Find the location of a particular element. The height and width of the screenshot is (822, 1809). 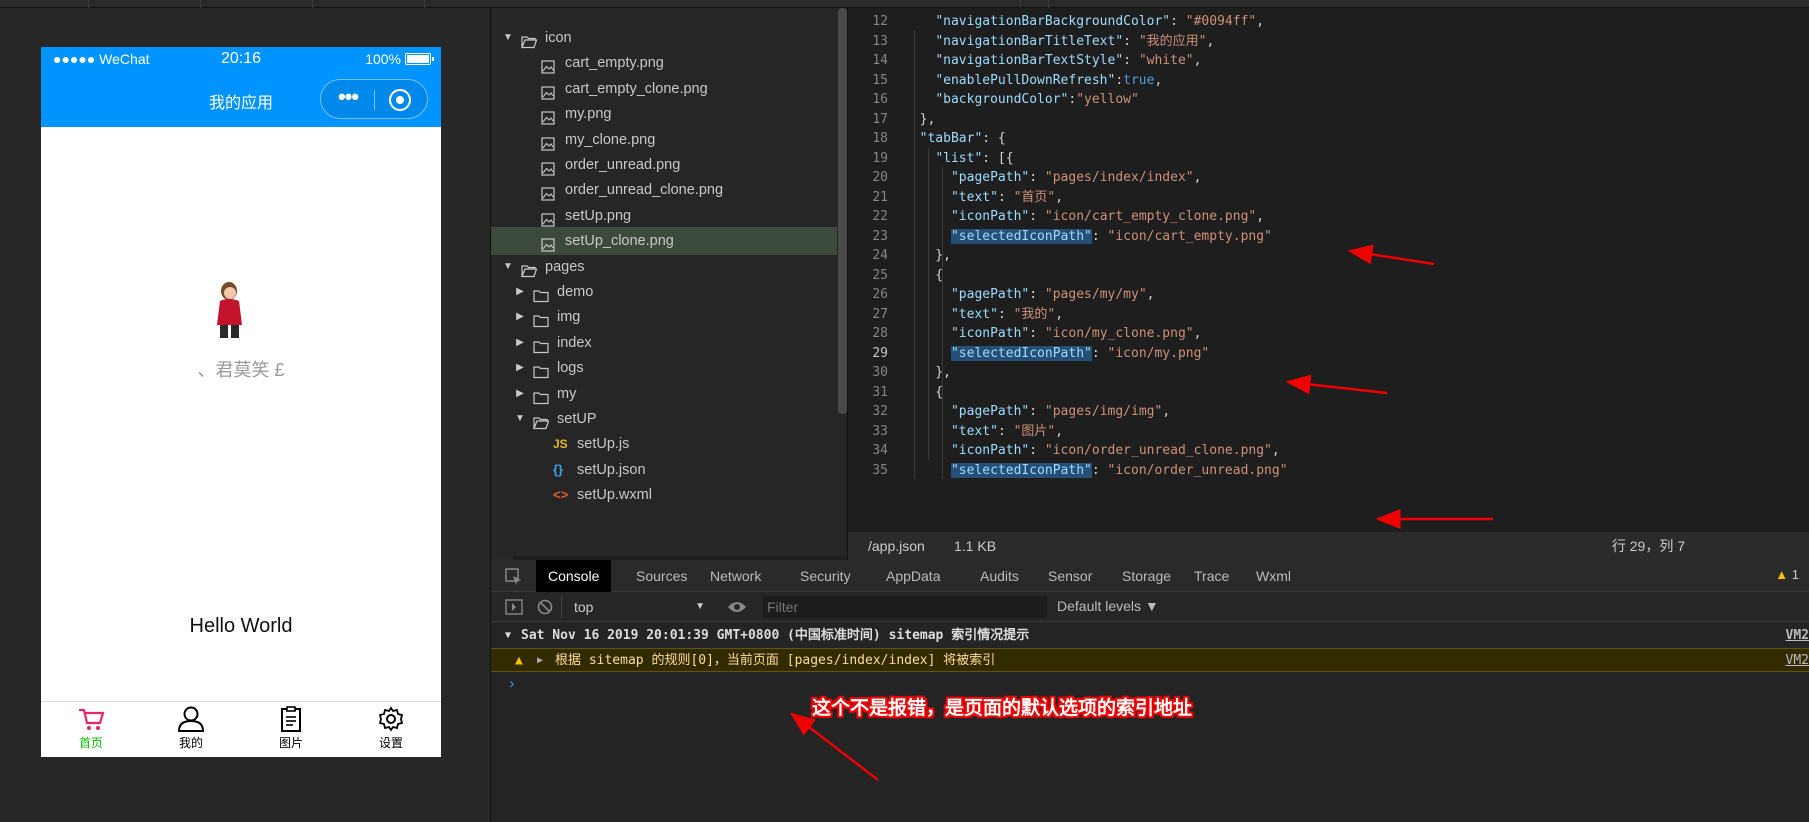

console-prompt: › is located at coordinates (512, 683).